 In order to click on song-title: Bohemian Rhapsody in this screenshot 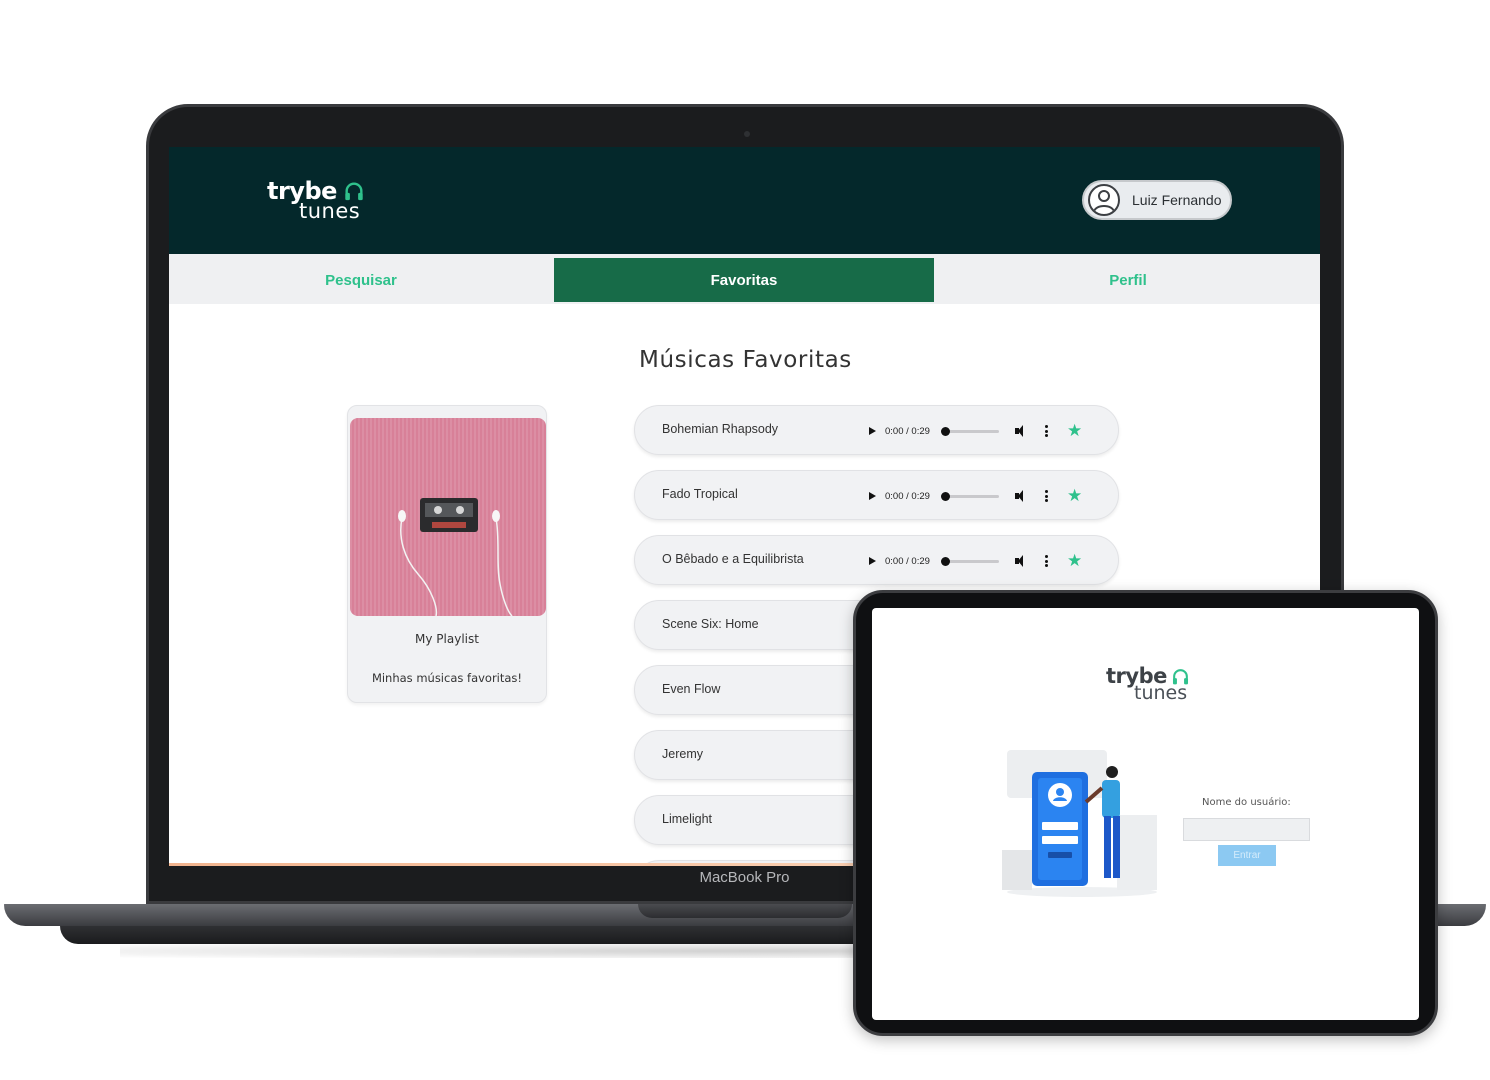, I will do `click(720, 429)`.